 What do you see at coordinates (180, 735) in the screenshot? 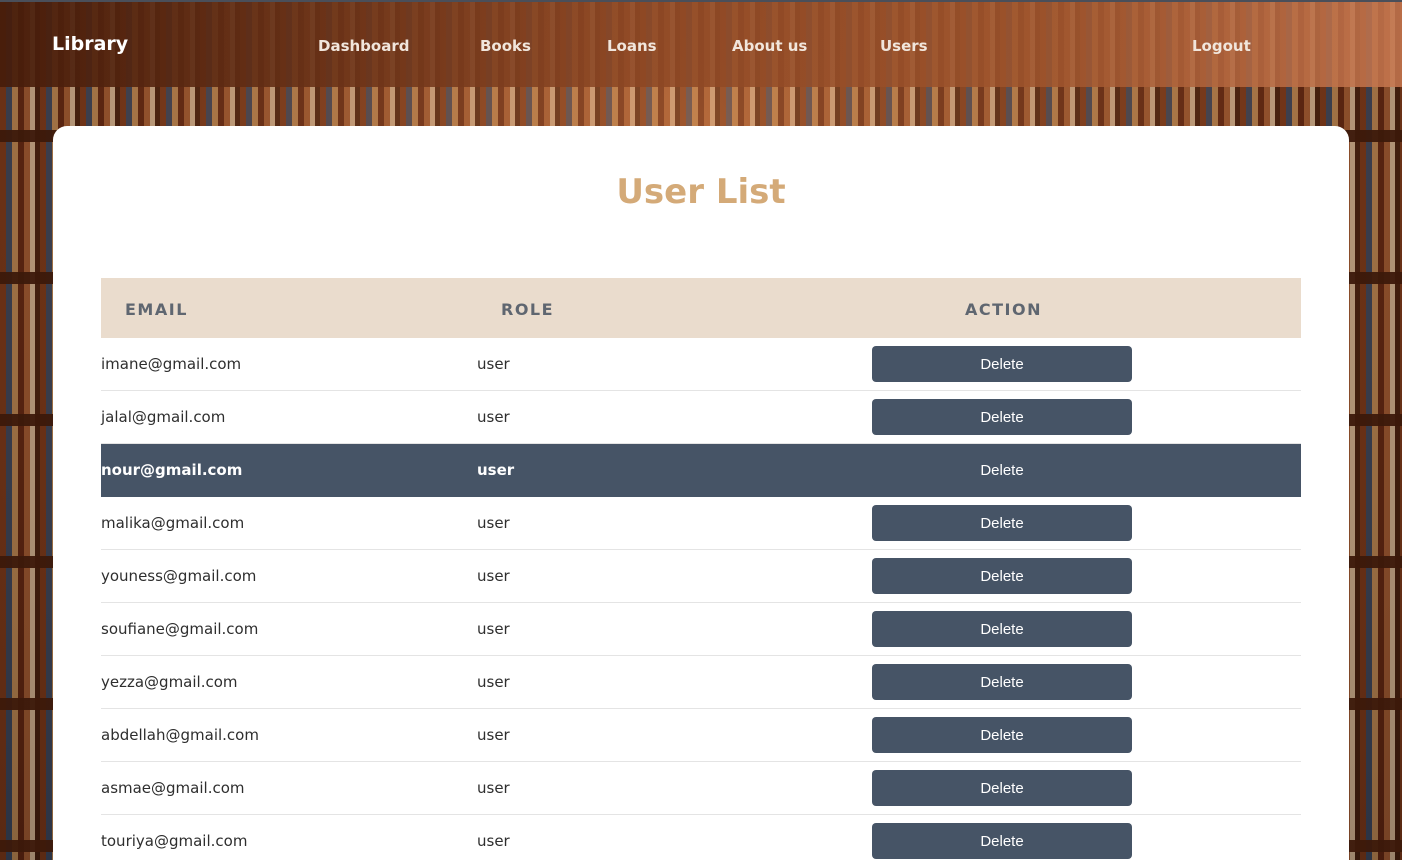
I see `email-cell: abdellah@gmail.com` at bounding box center [180, 735].